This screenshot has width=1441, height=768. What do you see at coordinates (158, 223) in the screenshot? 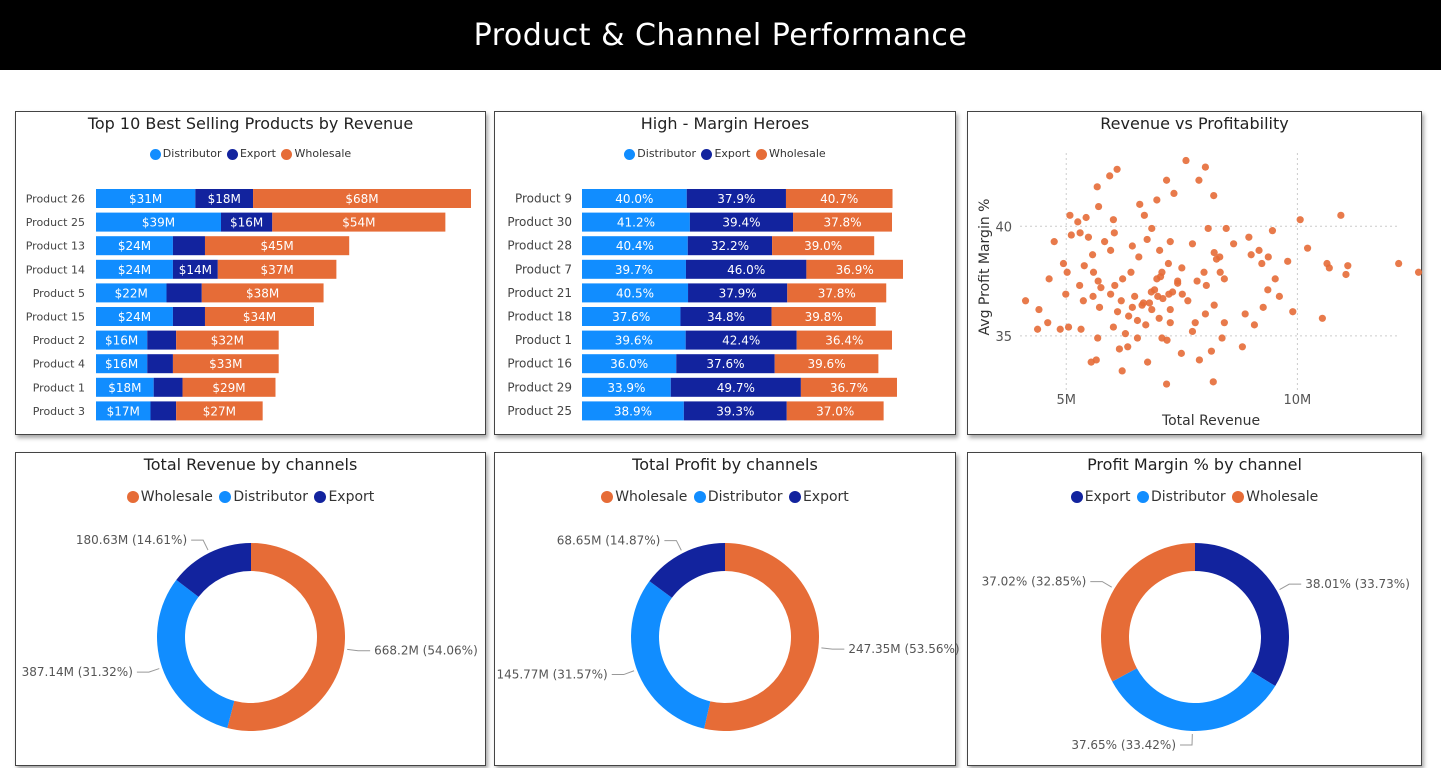
I see `data-label: $39M` at bounding box center [158, 223].